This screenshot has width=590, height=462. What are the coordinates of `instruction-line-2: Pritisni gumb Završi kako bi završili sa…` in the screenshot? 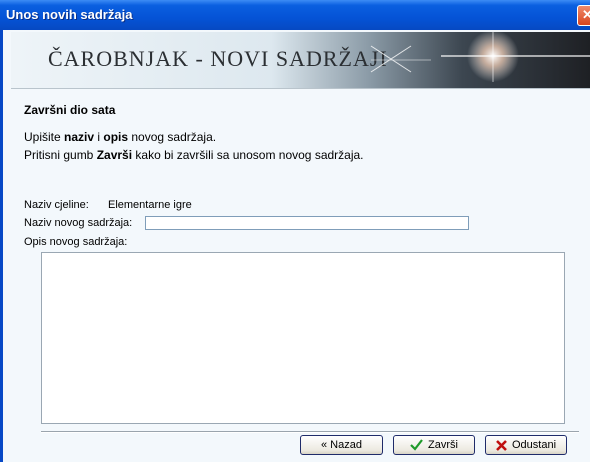 It's located at (194, 155).